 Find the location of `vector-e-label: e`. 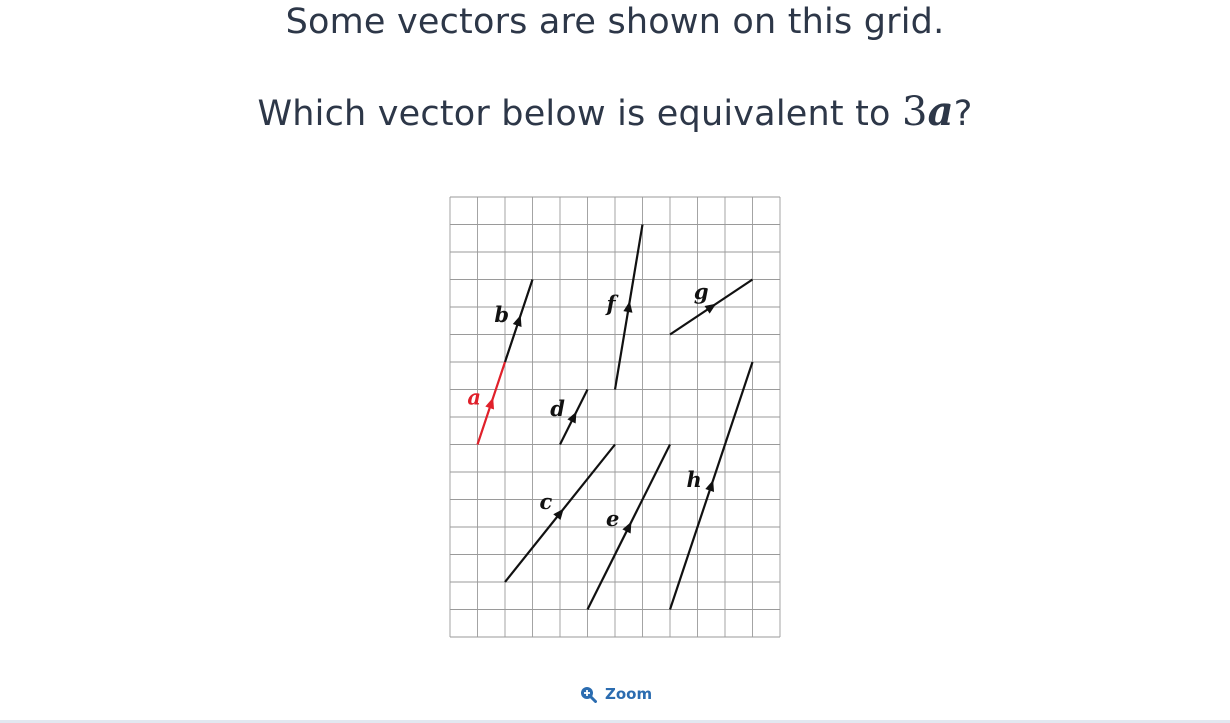

vector-e-label: e is located at coordinates (612, 518).